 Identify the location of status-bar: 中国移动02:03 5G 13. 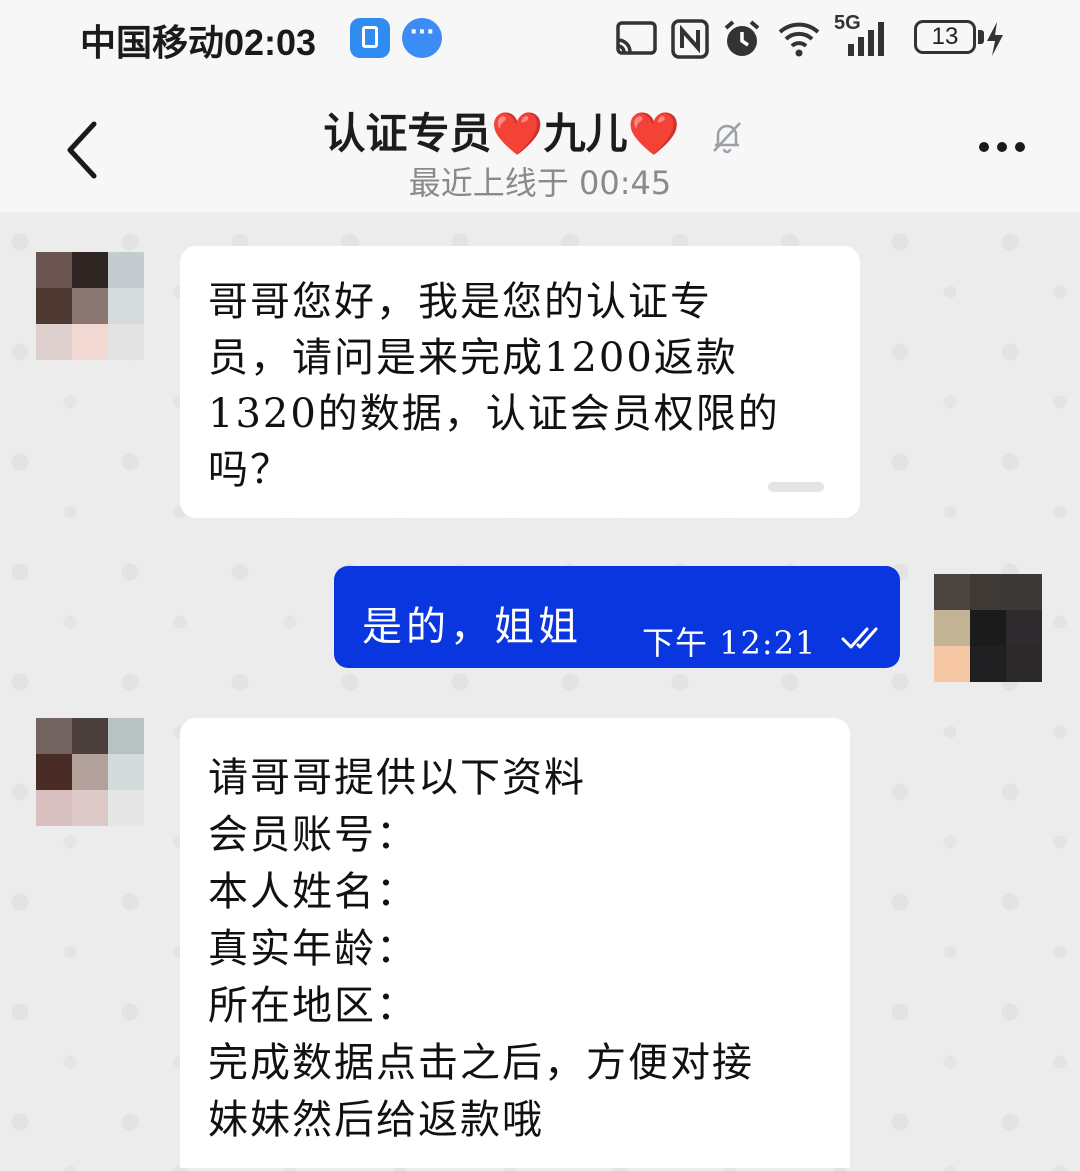
(540, 40).